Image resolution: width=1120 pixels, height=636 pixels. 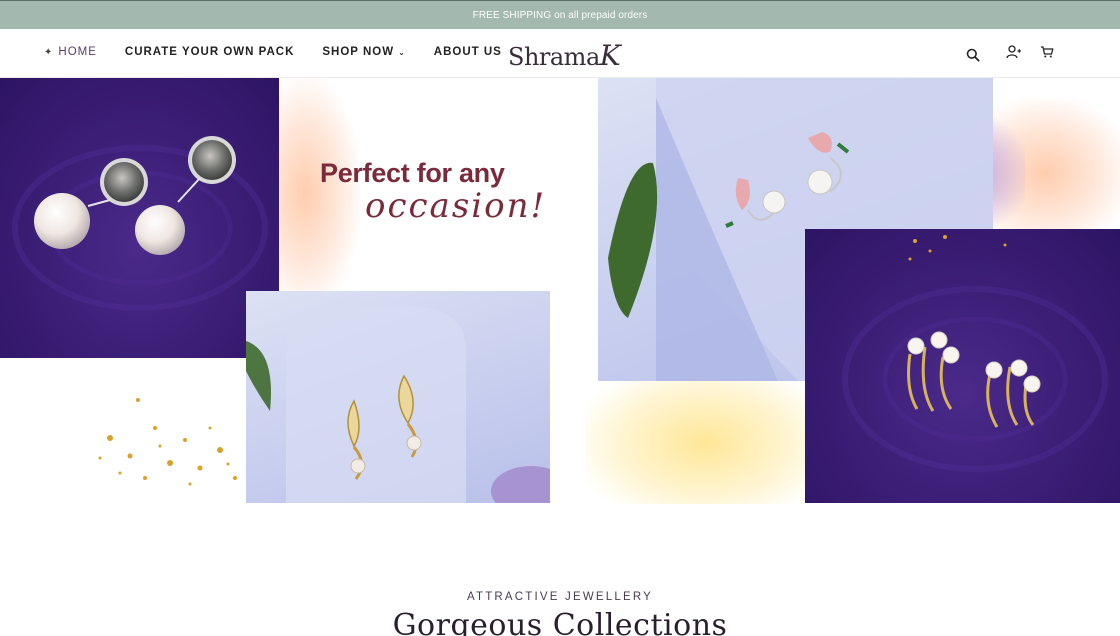 I want to click on section-subtitle: ATTRACTIVE JEWELLERY, so click(x=560, y=597).